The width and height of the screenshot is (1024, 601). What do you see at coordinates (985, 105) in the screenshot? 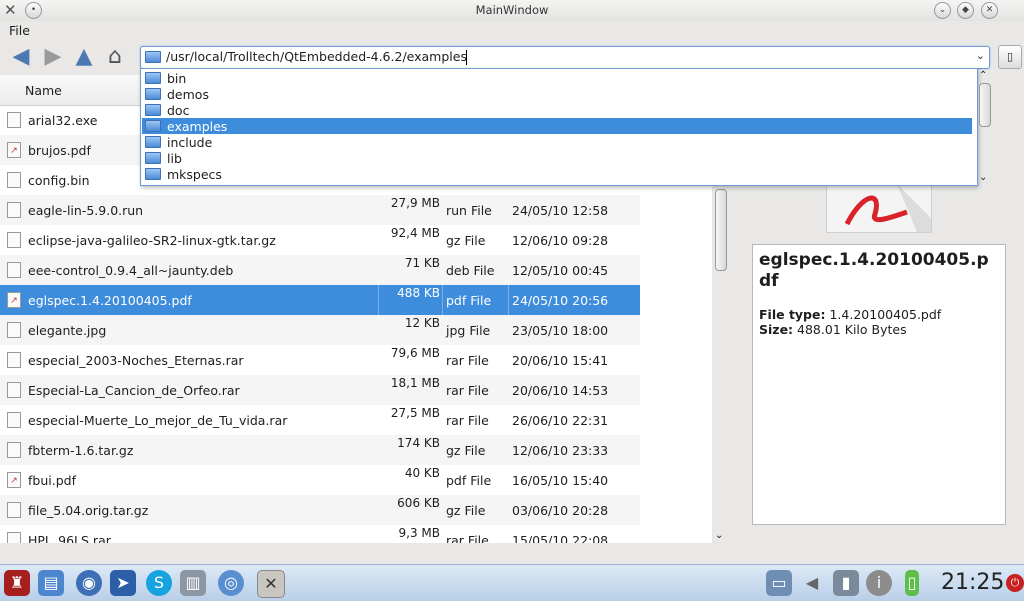
I see `dropdown-scroll-thumb` at bounding box center [985, 105].